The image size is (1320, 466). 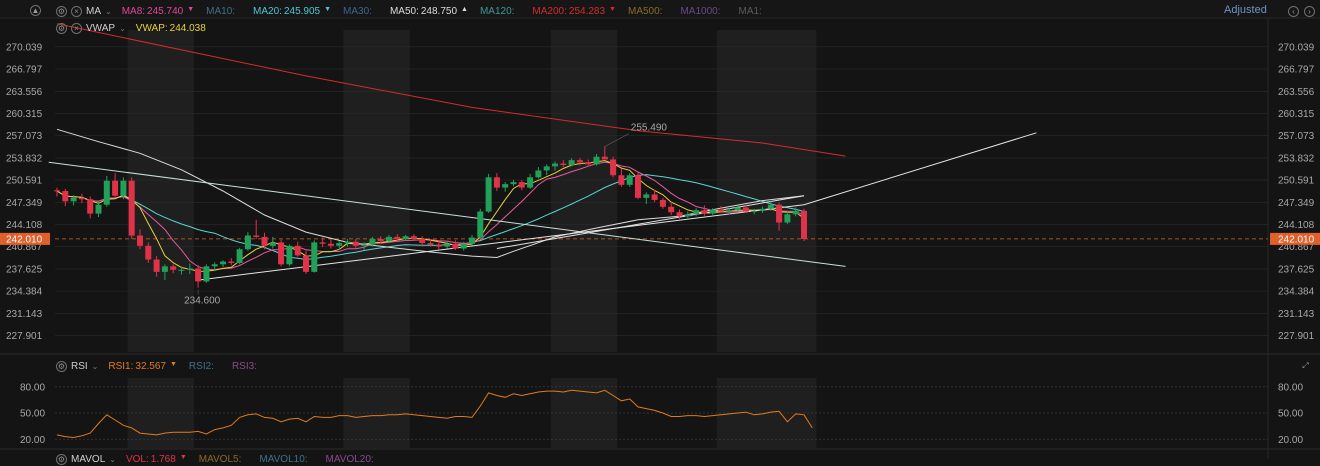 I want to click on rsi-values: RSI1: 32.567 ▼ RSI2: RSI3:, so click(x=191, y=366).